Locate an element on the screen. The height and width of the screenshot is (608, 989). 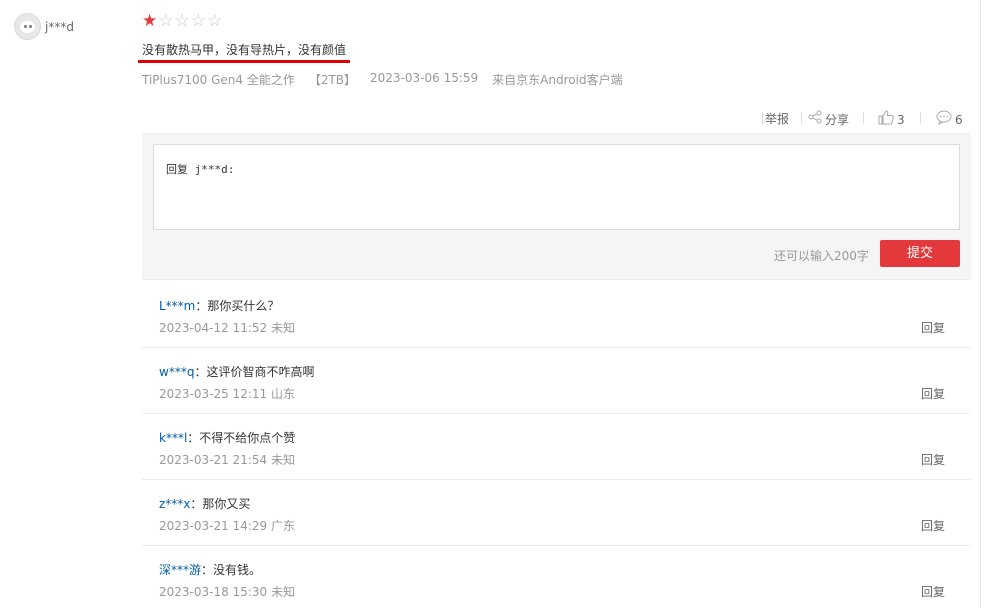
avatar is located at coordinates (27, 26).